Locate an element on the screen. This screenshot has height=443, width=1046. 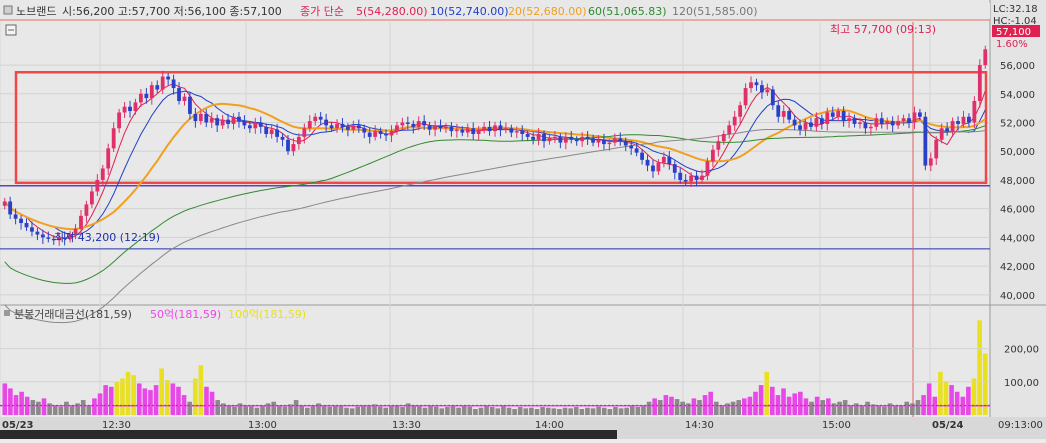
ma-title: 종가 단순 is located at coordinates (322, 11).